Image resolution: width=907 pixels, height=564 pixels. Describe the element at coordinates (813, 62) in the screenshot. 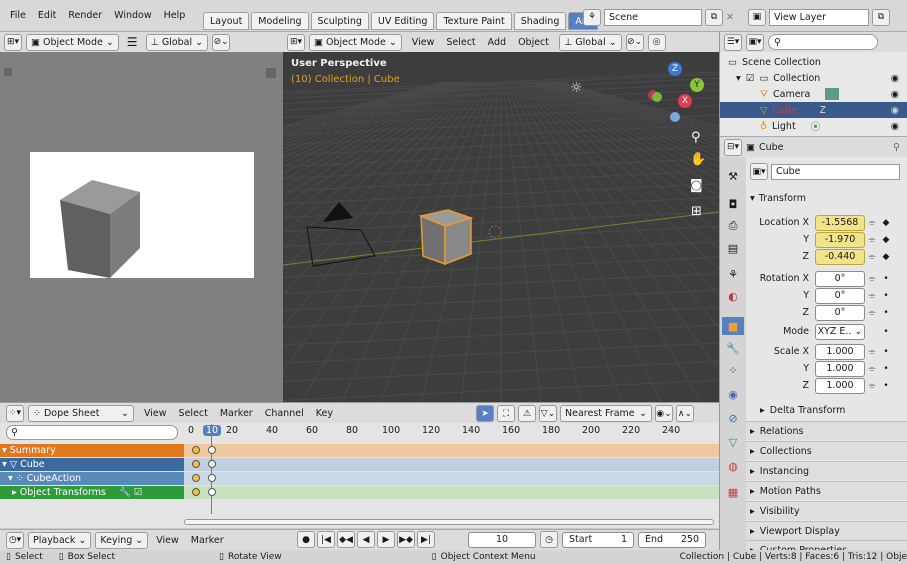

I see `outliner-scene-collection: ▭ Scene Collection` at that location.